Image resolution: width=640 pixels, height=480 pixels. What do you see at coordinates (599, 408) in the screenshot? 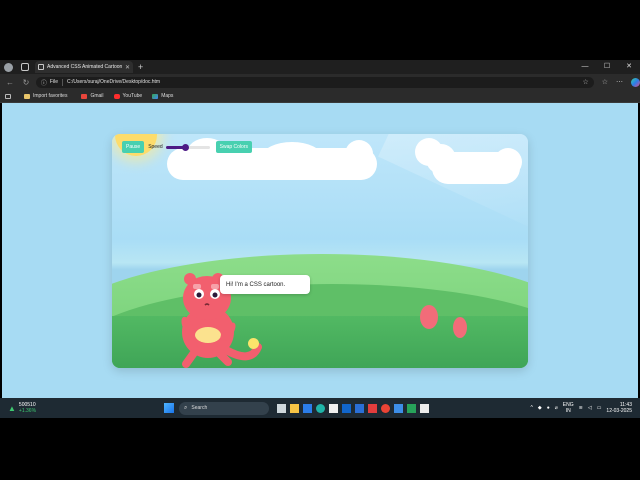
I see `battery-icon: ▭` at bounding box center [599, 408].